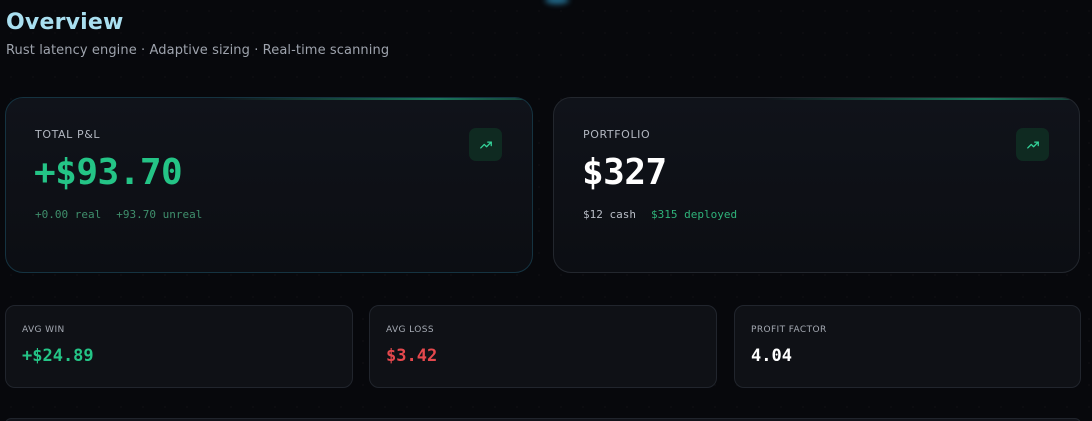  I want to click on avg-loss-card: AVG LOSS $3.42, so click(543, 346).